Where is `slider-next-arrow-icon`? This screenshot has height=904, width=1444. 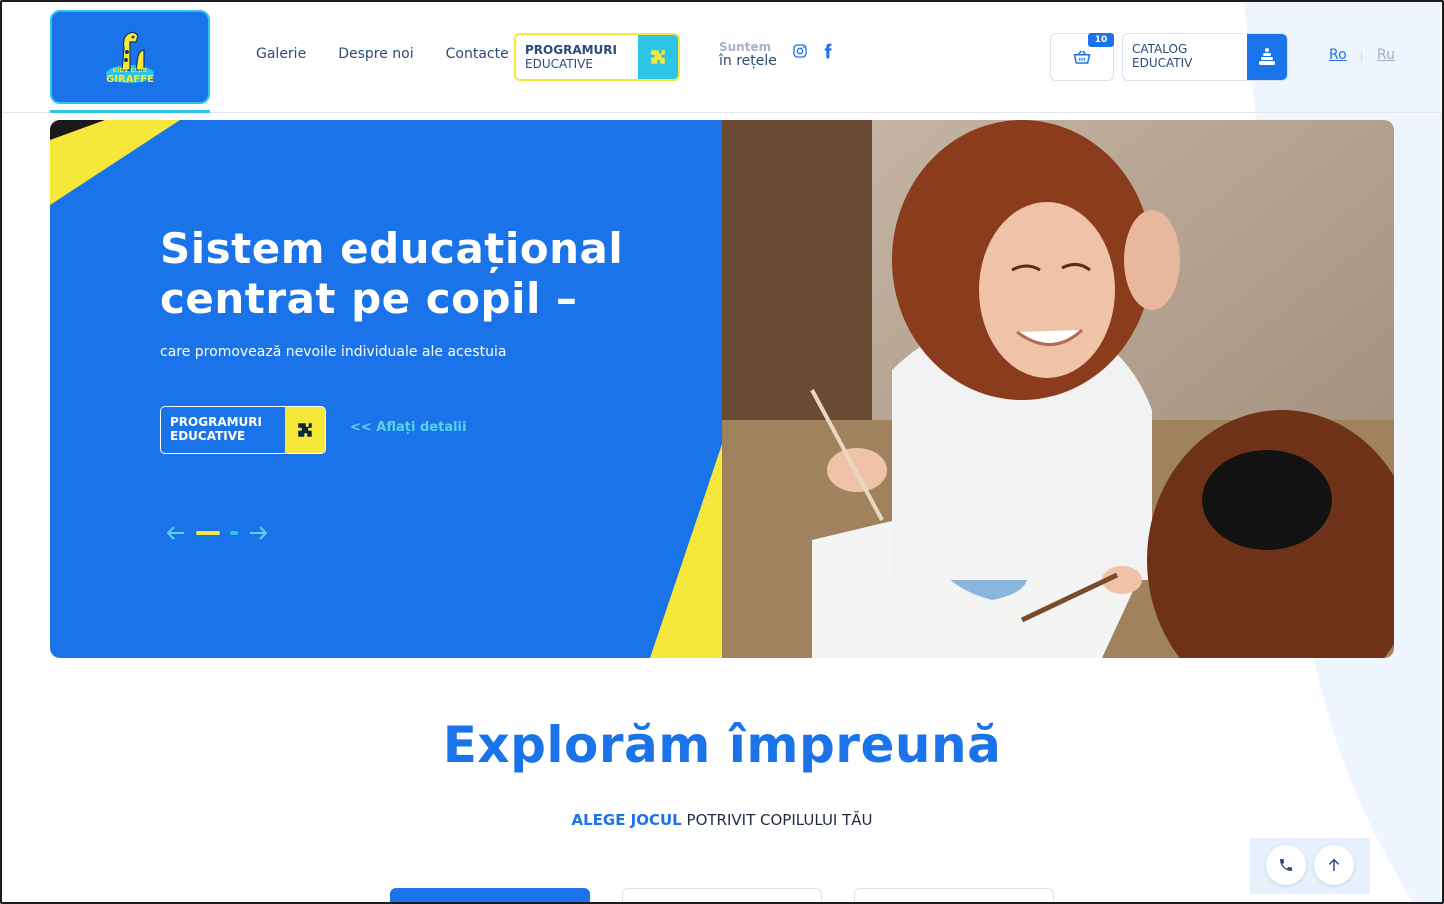 slider-next-arrow-icon is located at coordinates (258, 533).